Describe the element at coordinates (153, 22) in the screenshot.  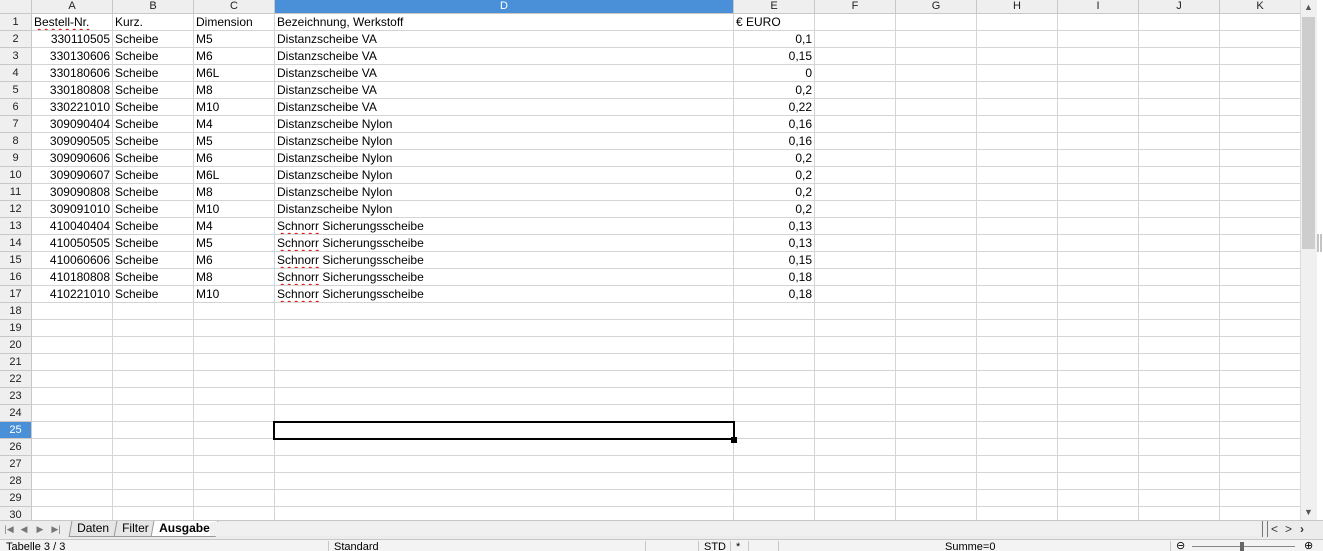
I see `table-header-cell: Kurz.` at that location.